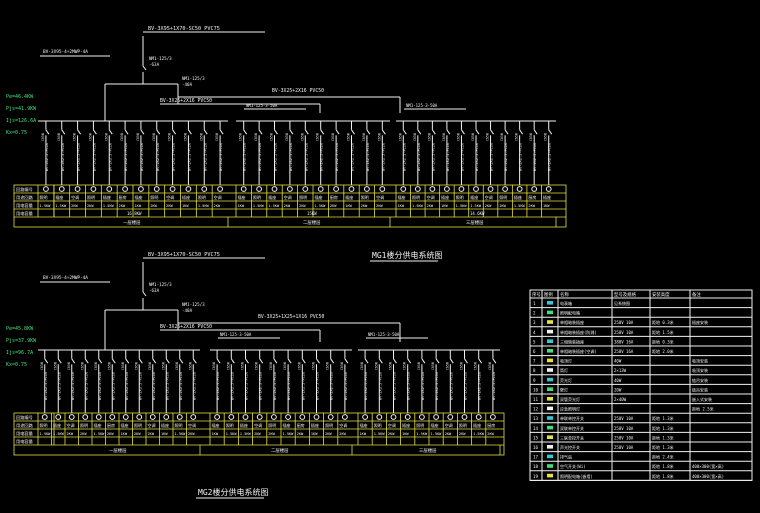 The height and width of the screenshot is (513, 760). What do you see at coordinates (428, 450) in the screenshot?
I see `section-label: 三层楼层` at bounding box center [428, 450].